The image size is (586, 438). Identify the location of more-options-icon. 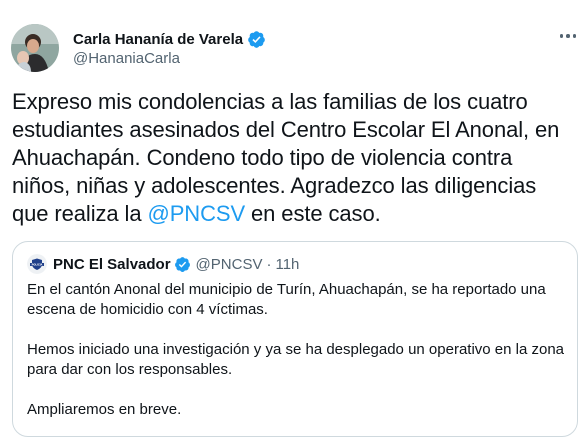
(568, 36).